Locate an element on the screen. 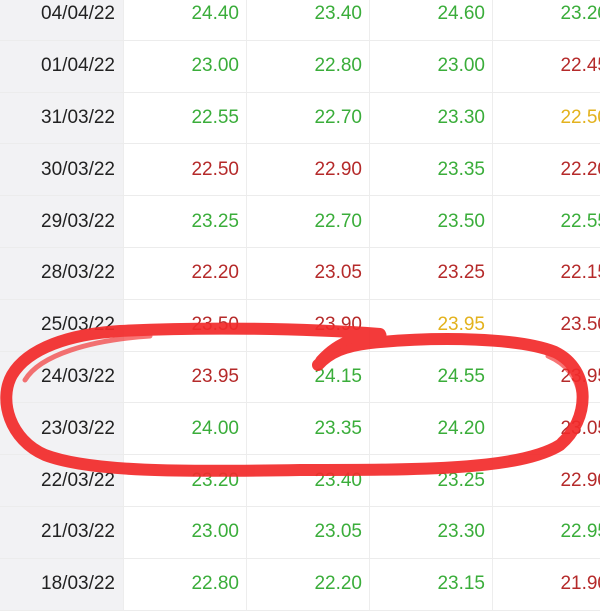  value-cell: 23.90 is located at coordinates (308, 325).